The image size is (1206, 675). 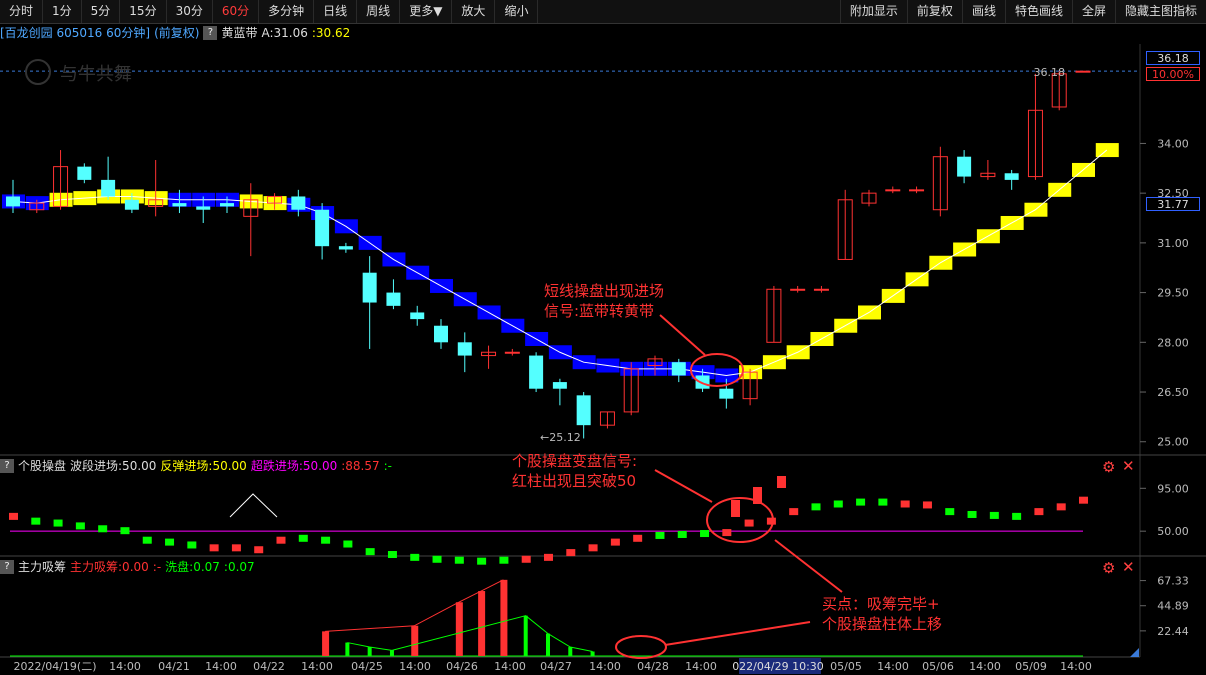 I want to click on low-price-label: ←25.12, so click(x=560, y=437).